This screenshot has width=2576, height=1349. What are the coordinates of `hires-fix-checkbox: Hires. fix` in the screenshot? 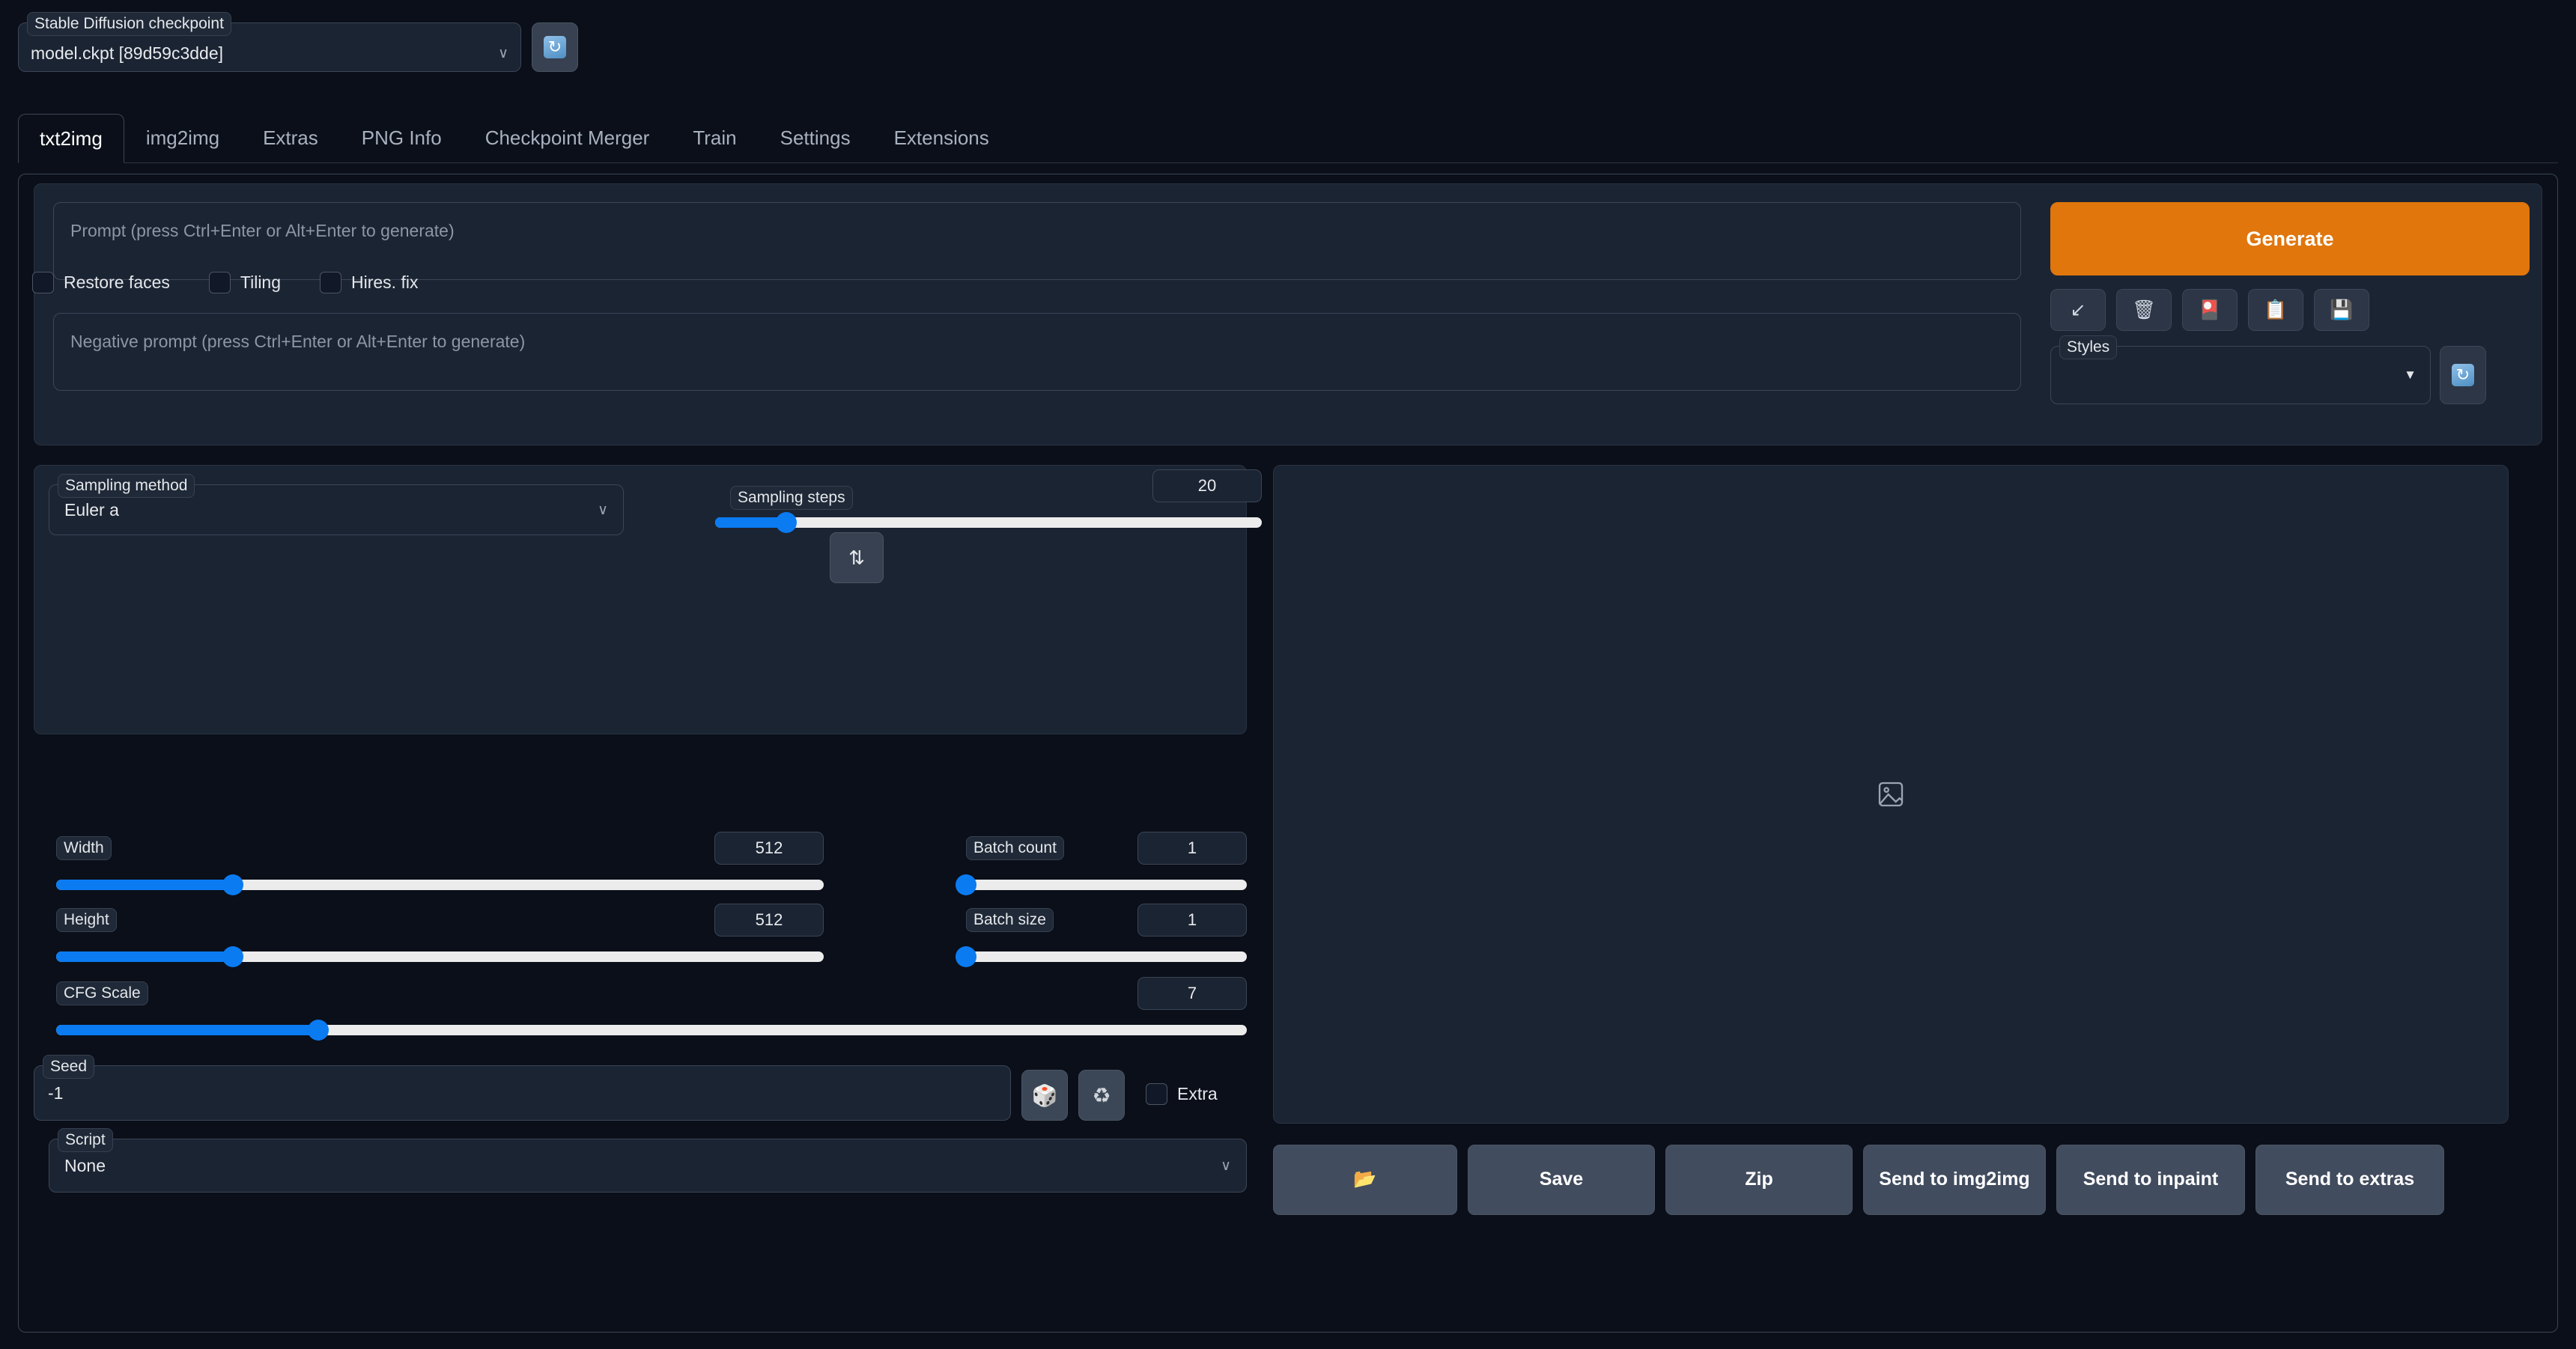 It's located at (369, 282).